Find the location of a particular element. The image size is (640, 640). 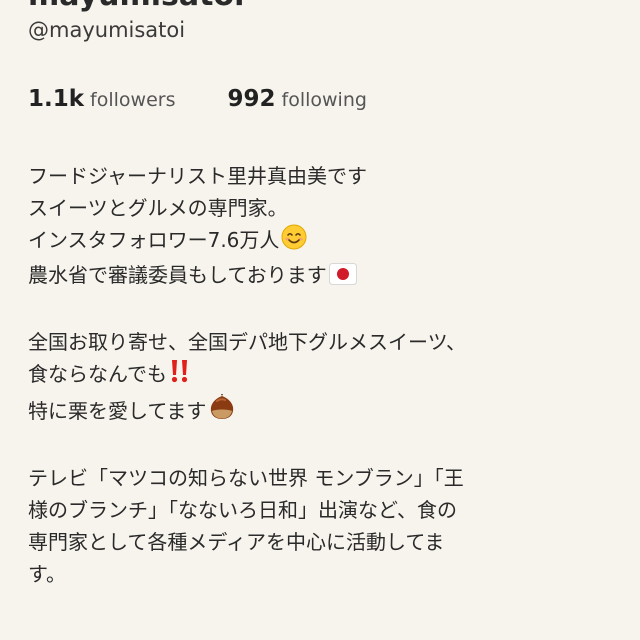

bio-paragraph-foods: 全国お取り寄せ、全国デパ地下グルメスイーツ、 食ならなんでも 特に栗を愛してます is located at coordinates (323, 378).